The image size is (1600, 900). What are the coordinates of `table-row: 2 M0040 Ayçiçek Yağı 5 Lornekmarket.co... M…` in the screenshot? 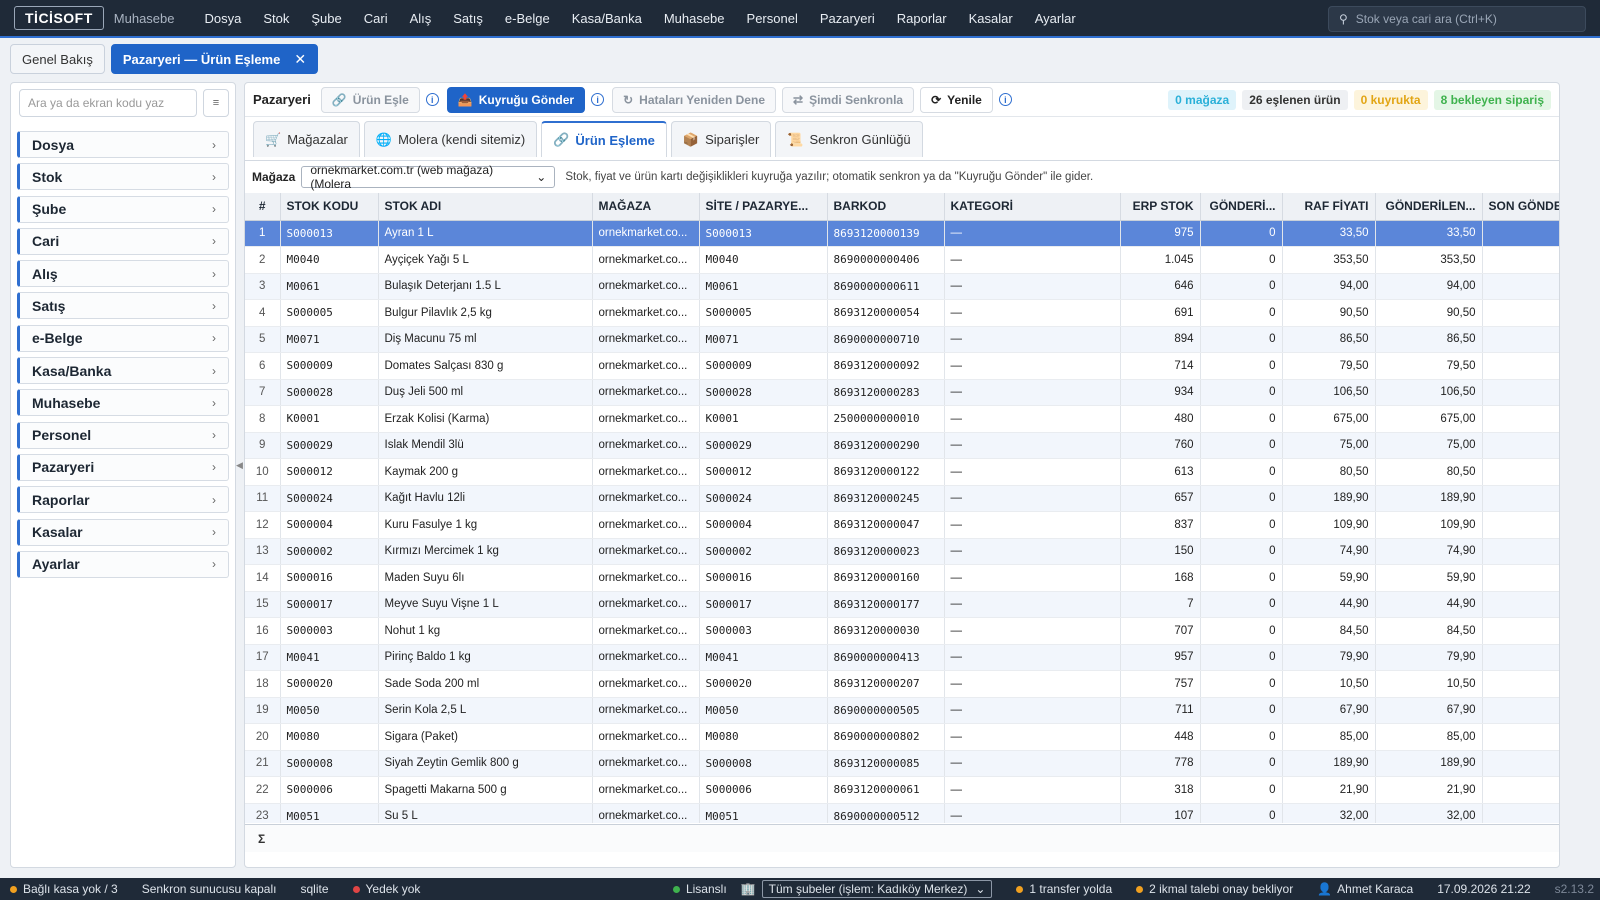 It's located at (902, 260).